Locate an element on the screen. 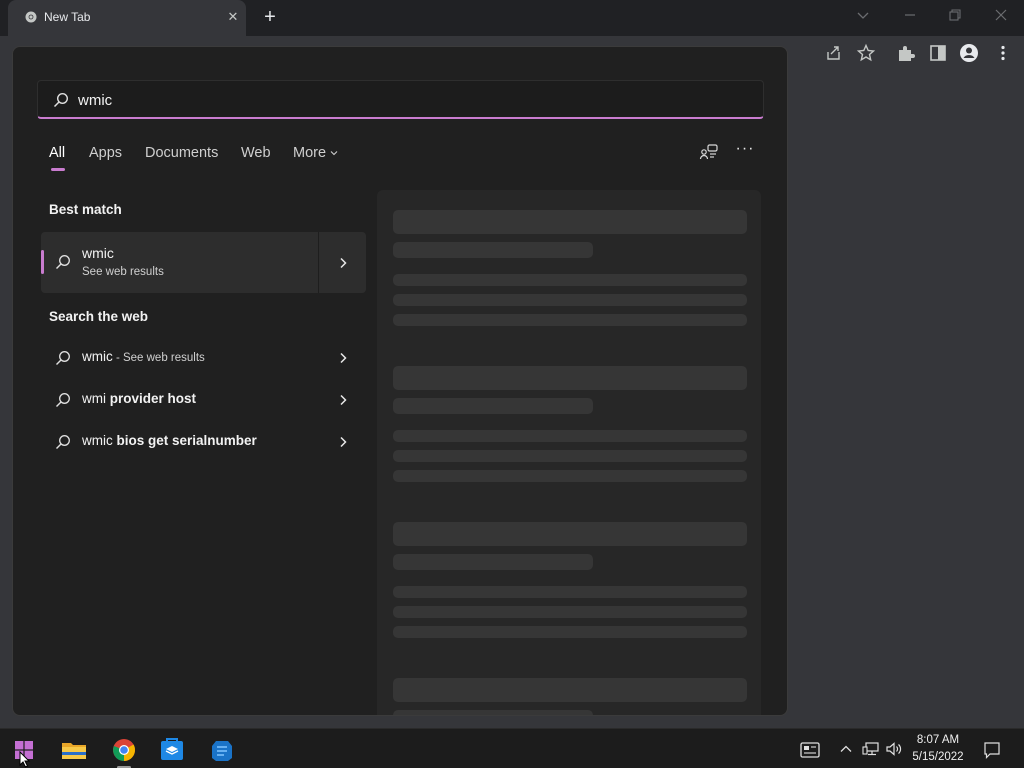 Image resolution: width=1024 pixels, height=768 pixels. web-suggestion-item: wmic bios get serialnumber is located at coordinates (203, 442).